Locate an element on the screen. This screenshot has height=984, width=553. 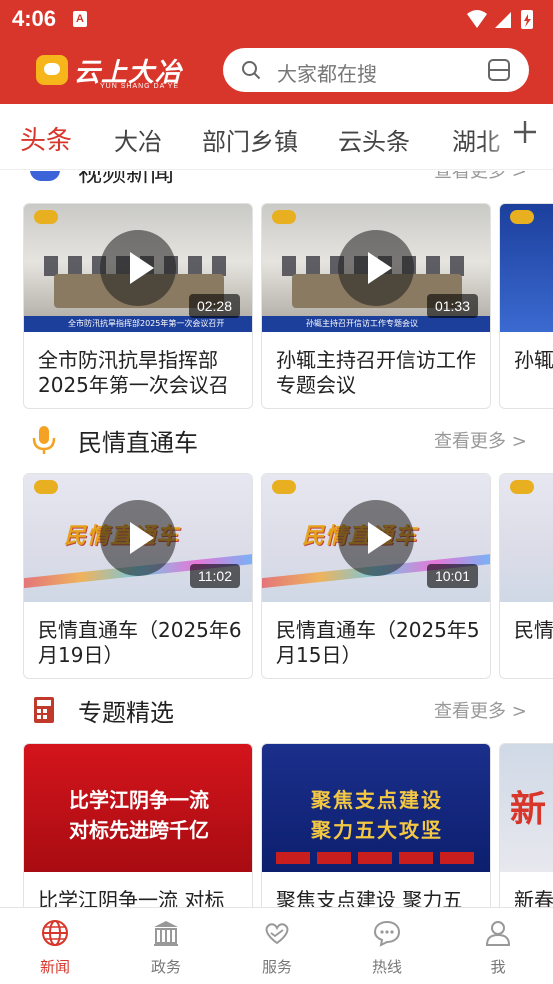
nav-label: 热线 is located at coordinates (386, 967).